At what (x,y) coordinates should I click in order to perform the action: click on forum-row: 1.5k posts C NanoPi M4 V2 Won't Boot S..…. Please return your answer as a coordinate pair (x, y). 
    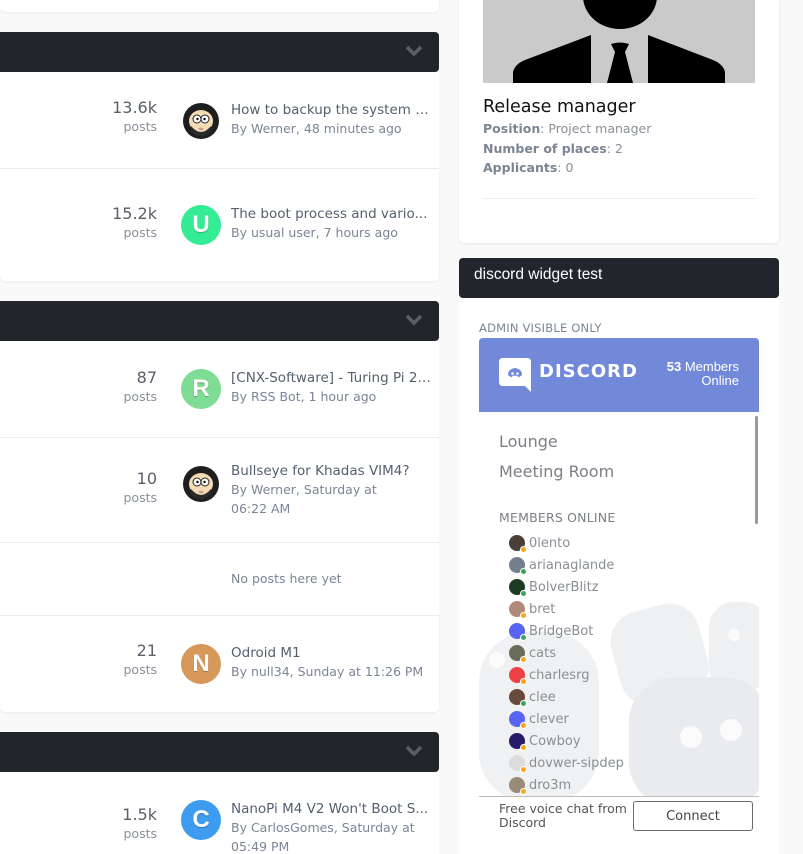
    Looking at the image, I should click on (219, 813).